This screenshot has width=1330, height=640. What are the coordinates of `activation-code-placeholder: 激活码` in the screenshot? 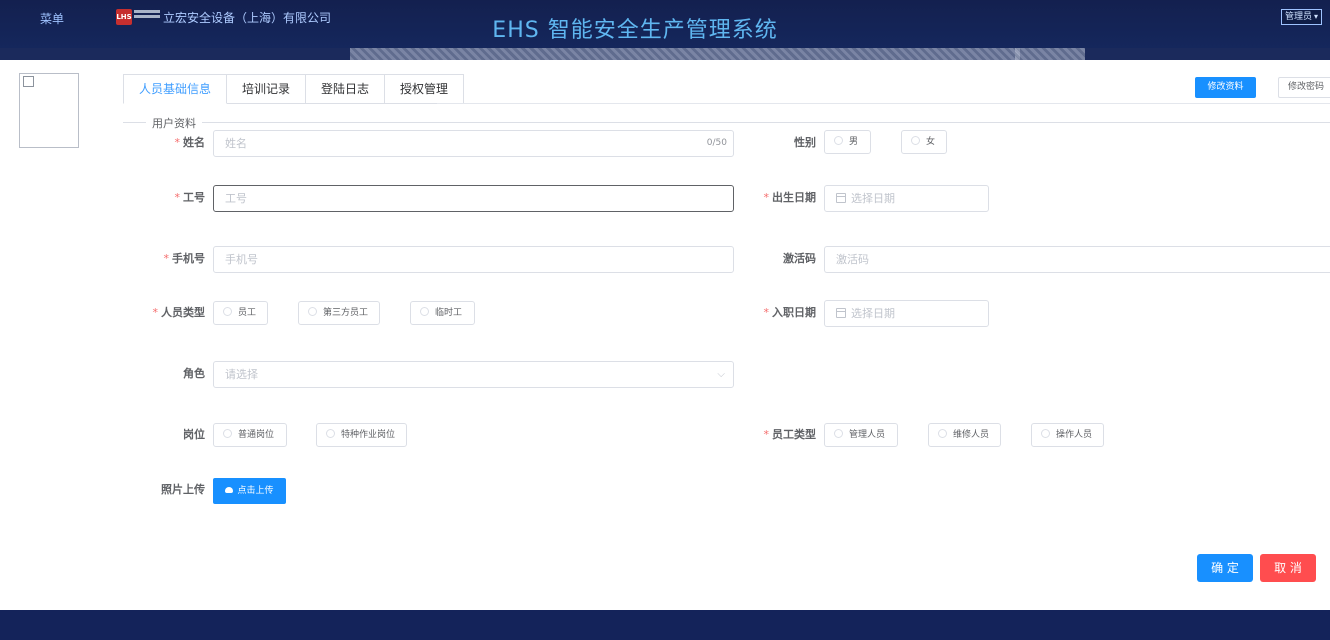 It's located at (852, 259).